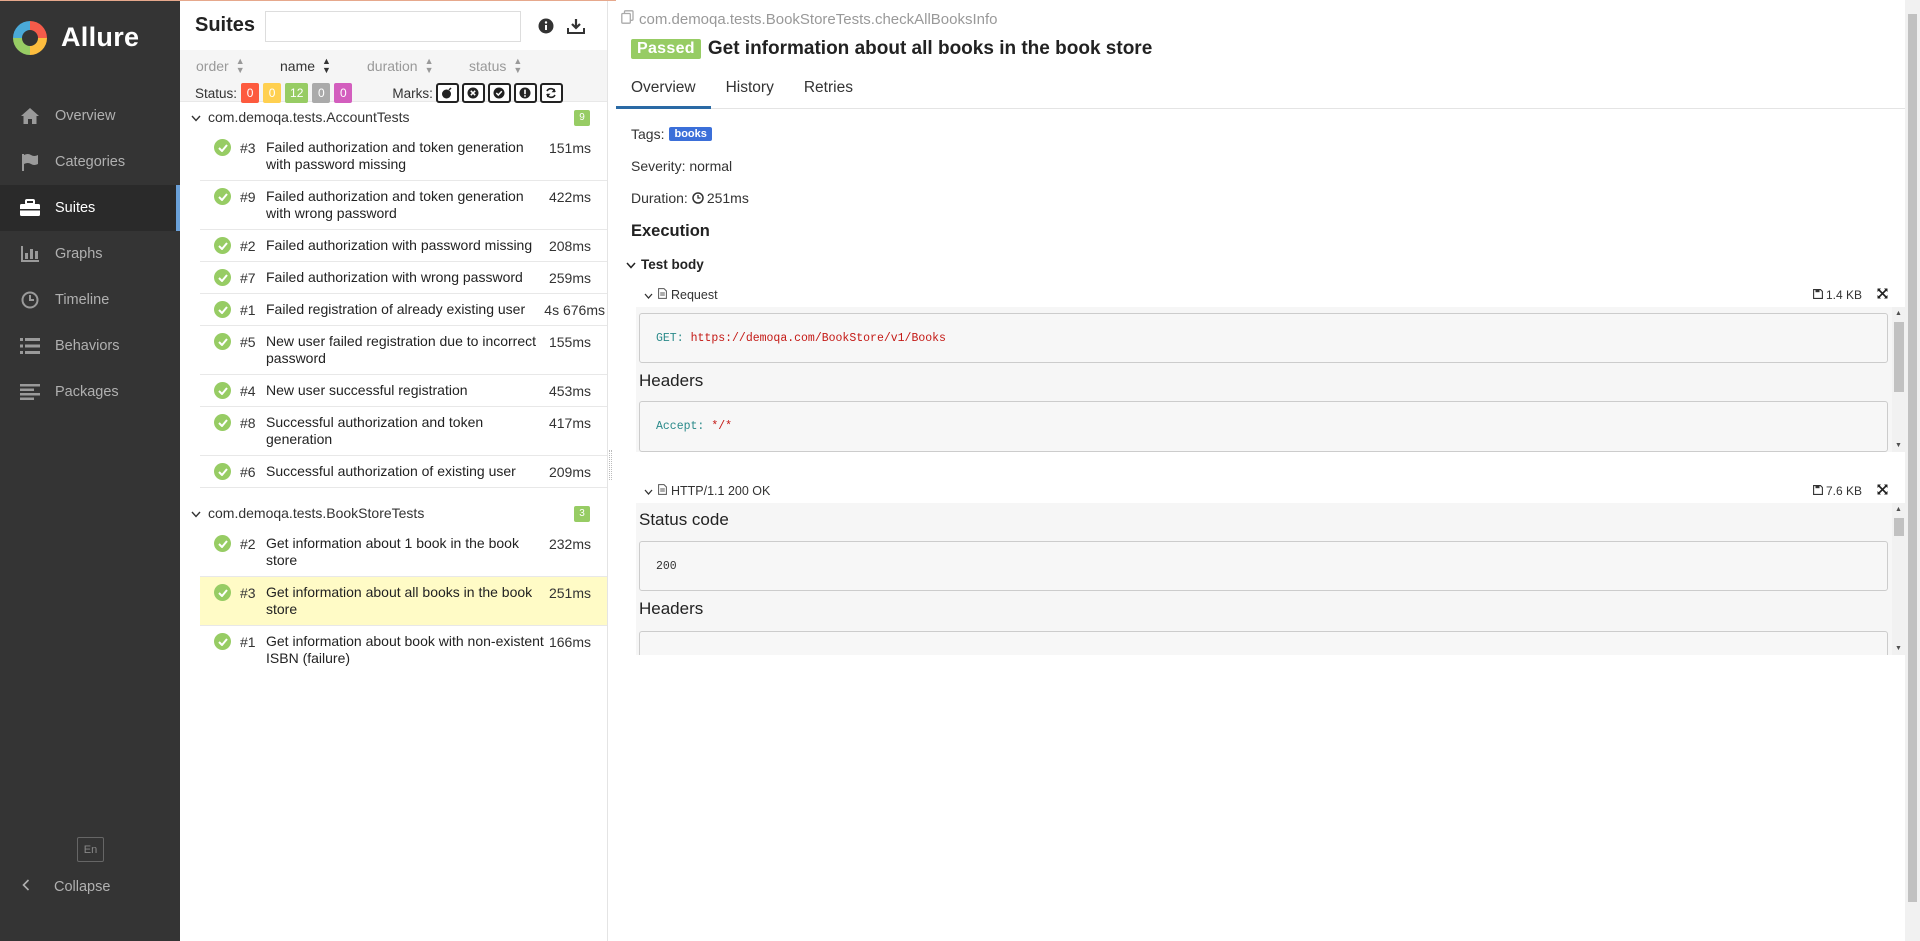 Image resolution: width=1920 pixels, height=941 pixels. What do you see at coordinates (79, 254) in the screenshot?
I see `sidebar-item-label: Graphs` at bounding box center [79, 254].